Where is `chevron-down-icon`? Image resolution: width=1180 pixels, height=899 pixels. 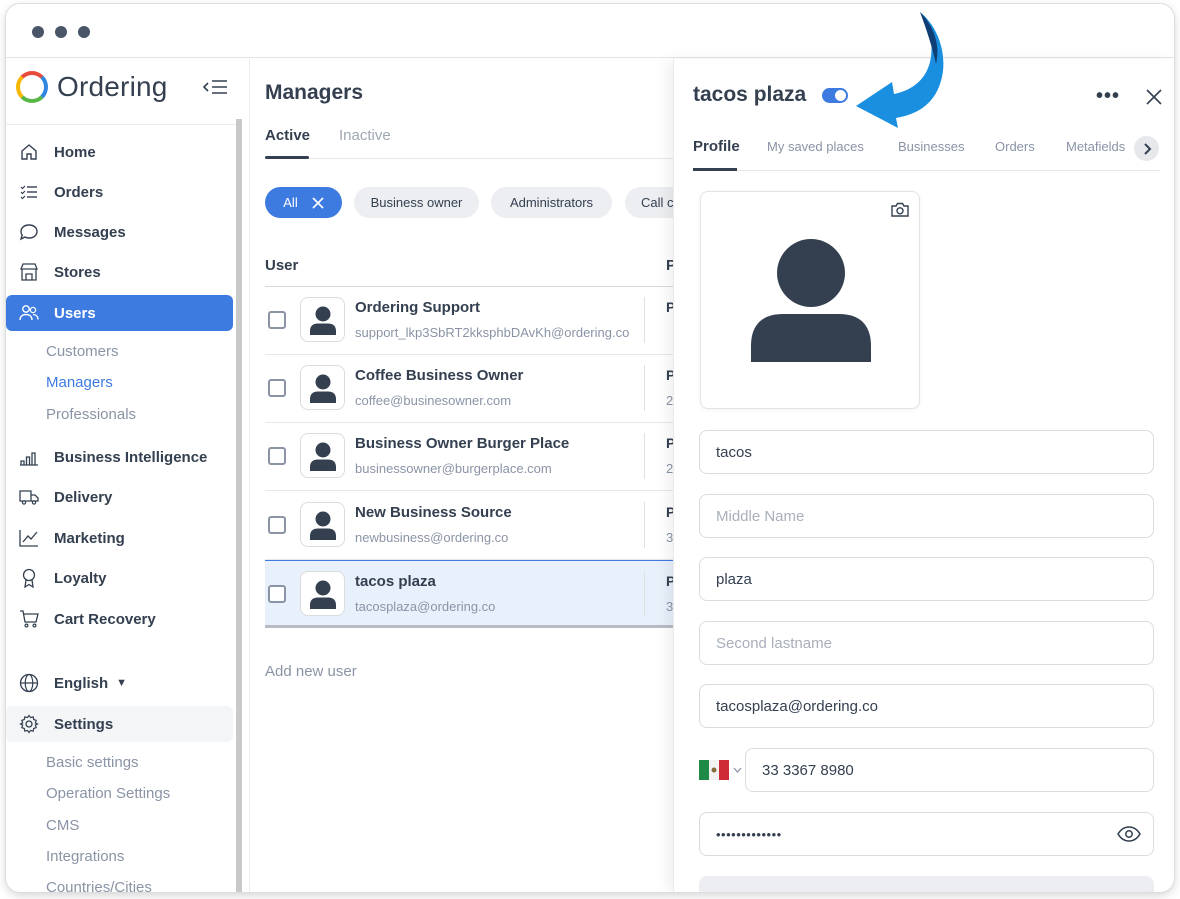 chevron-down-icon is located at coordinates (737, 770).